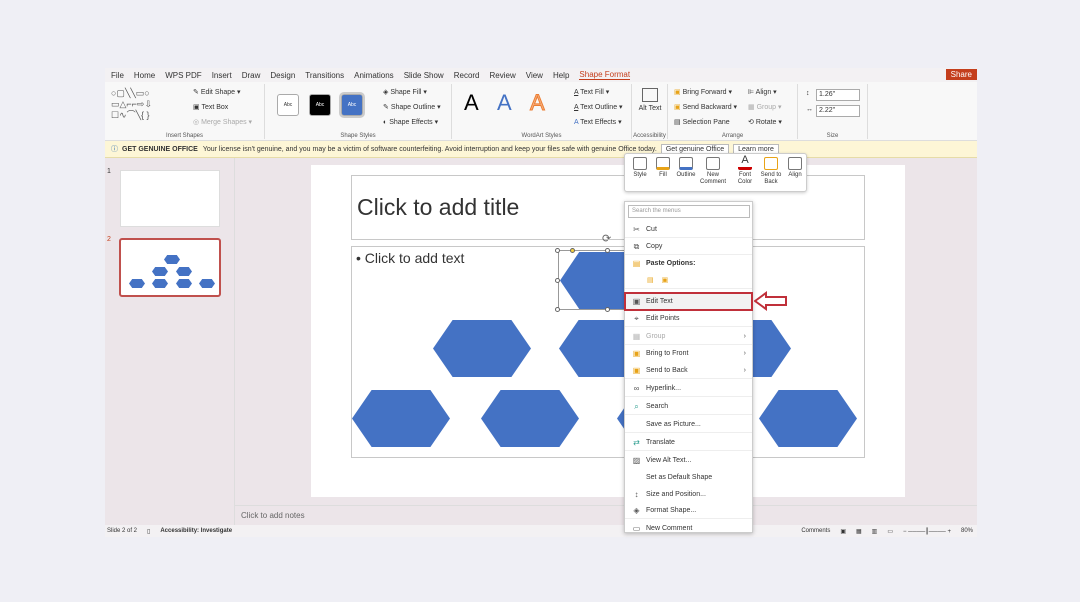 The height and width of the screenshot is (602, 1080). What do you see at coordinates (713, 171) in the screenshot?
I see `new-comment-button: New Comment` at bounding box center [713, 171].